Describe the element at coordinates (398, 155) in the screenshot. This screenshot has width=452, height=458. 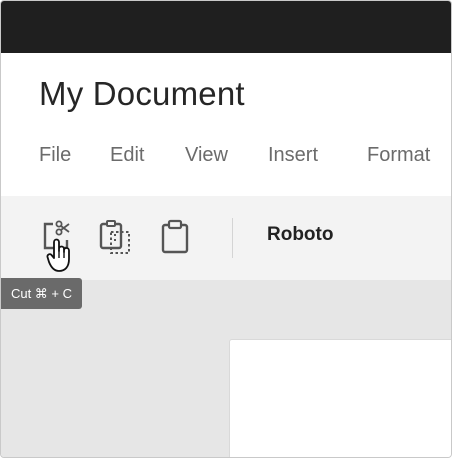
I see `menu-format: Format` at that location.